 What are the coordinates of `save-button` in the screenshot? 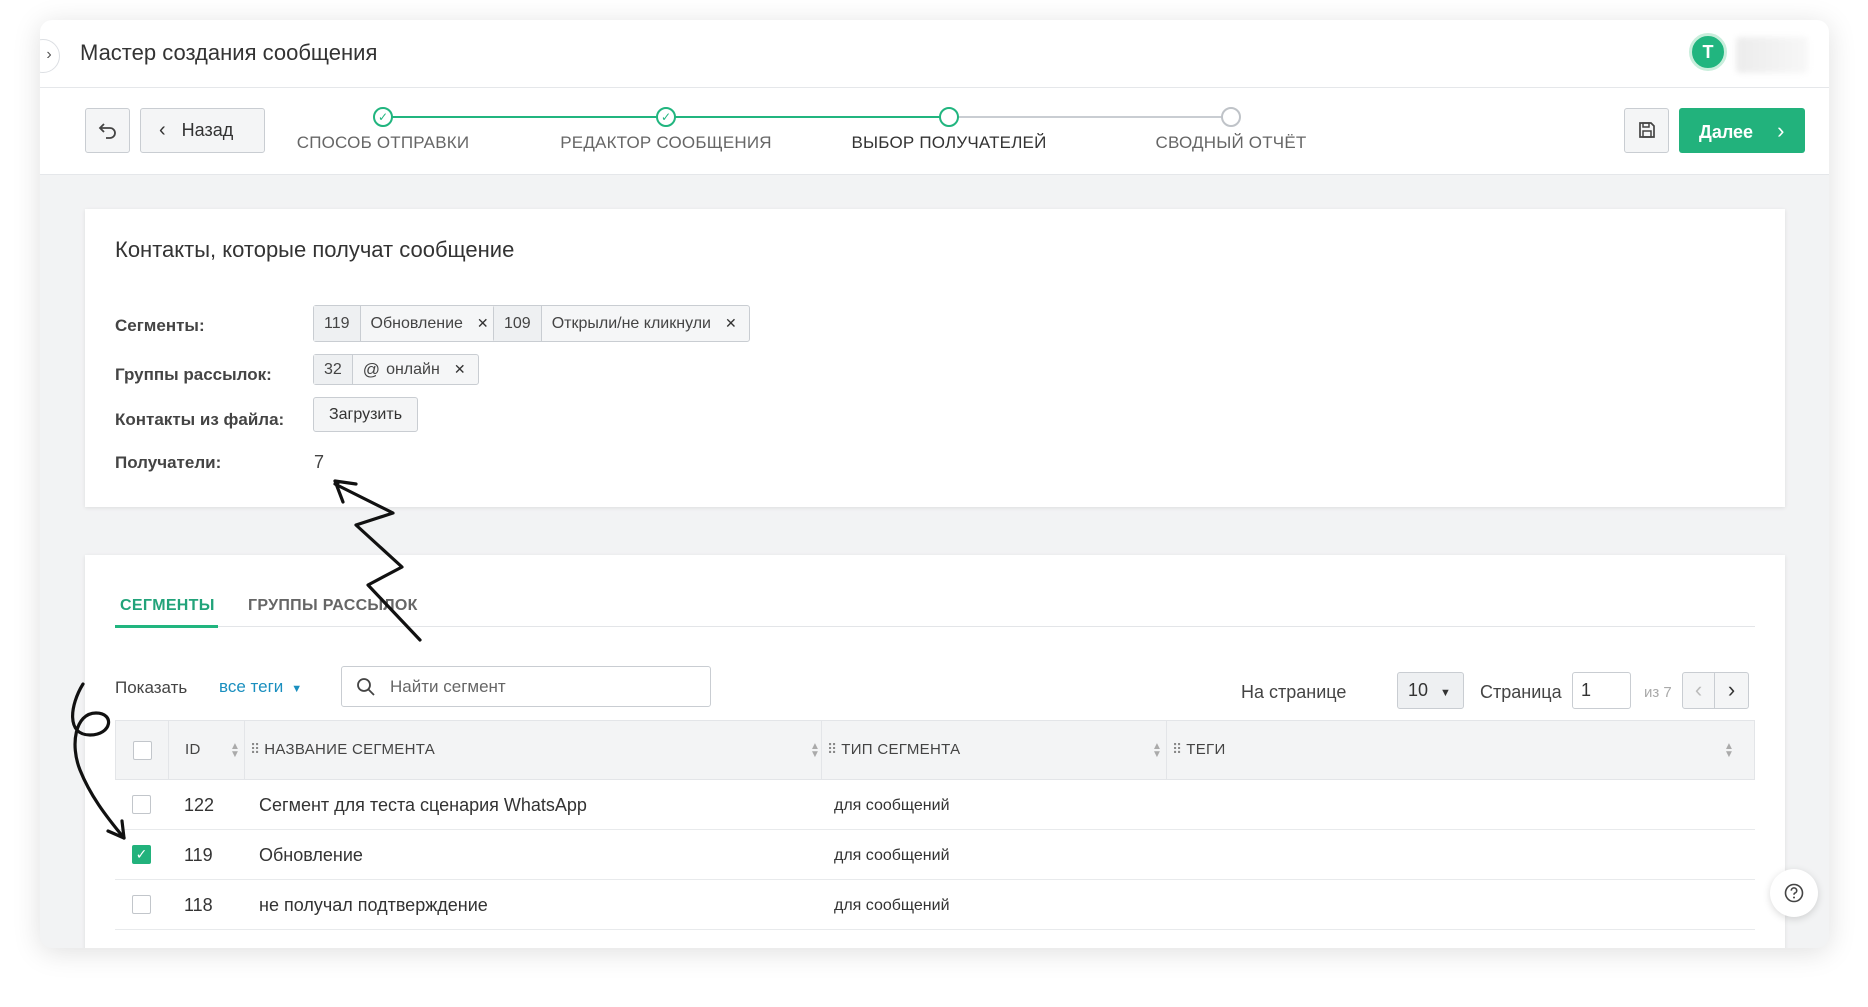 It's located at (1646, 130).